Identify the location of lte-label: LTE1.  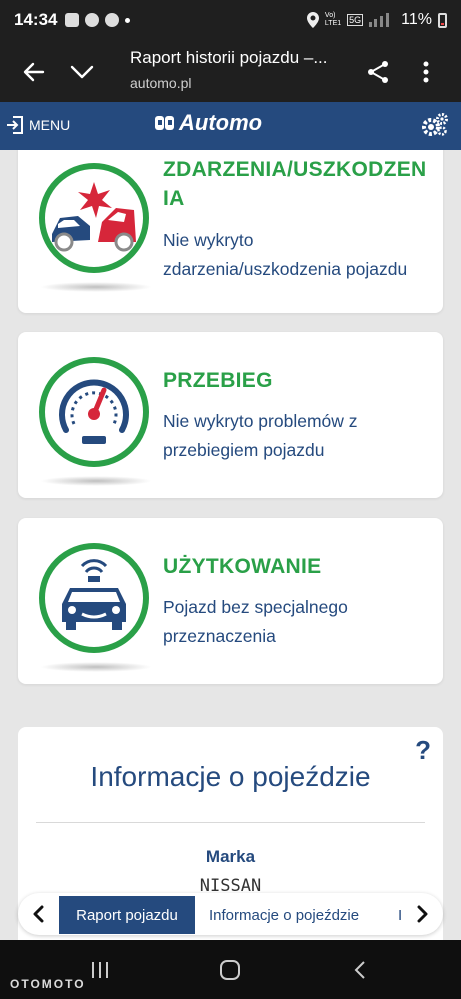
(333, 23).